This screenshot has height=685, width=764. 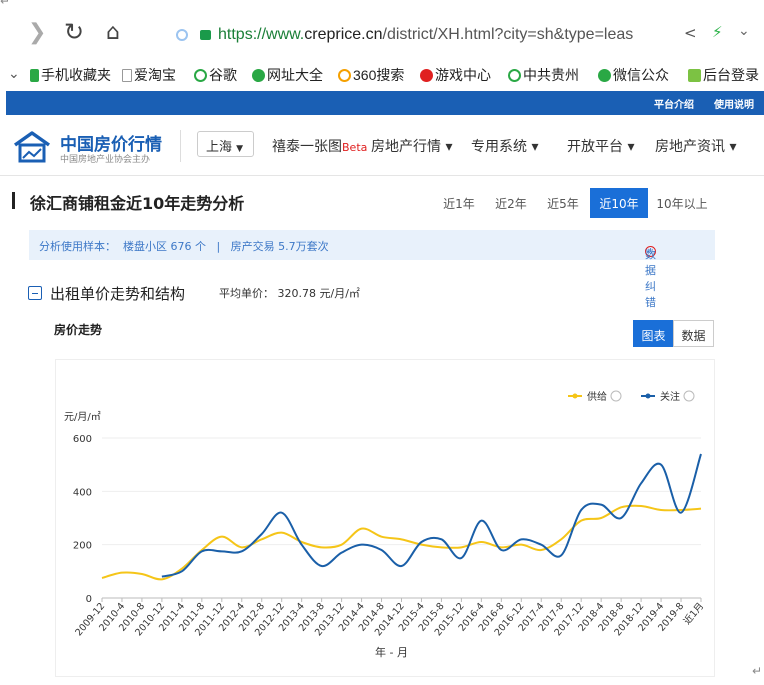 What do you see at coordinates (723, 75) in the screenshot?
I see `bookmark-item: 后台登录` at bounding box center [723, 75].